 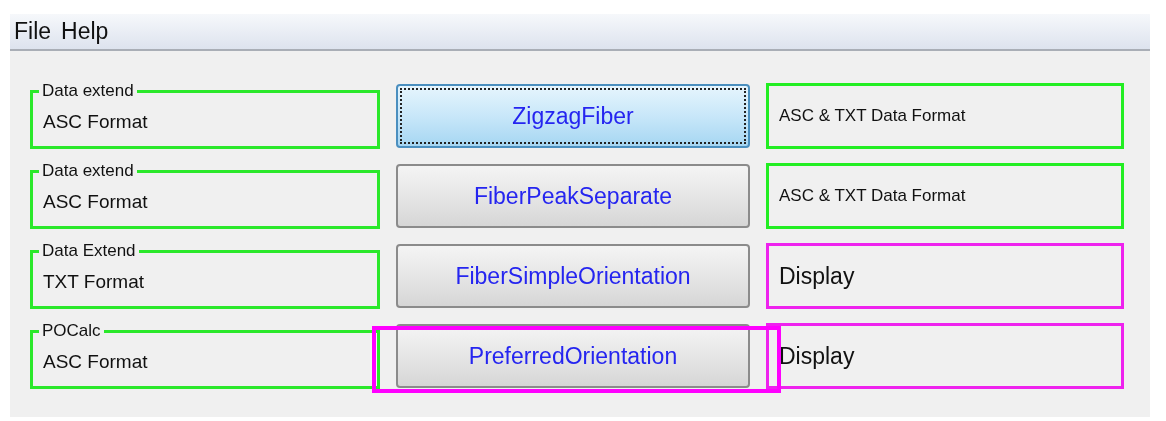 I want to click on group-label: TXT Format, so click(x=93, y=281).